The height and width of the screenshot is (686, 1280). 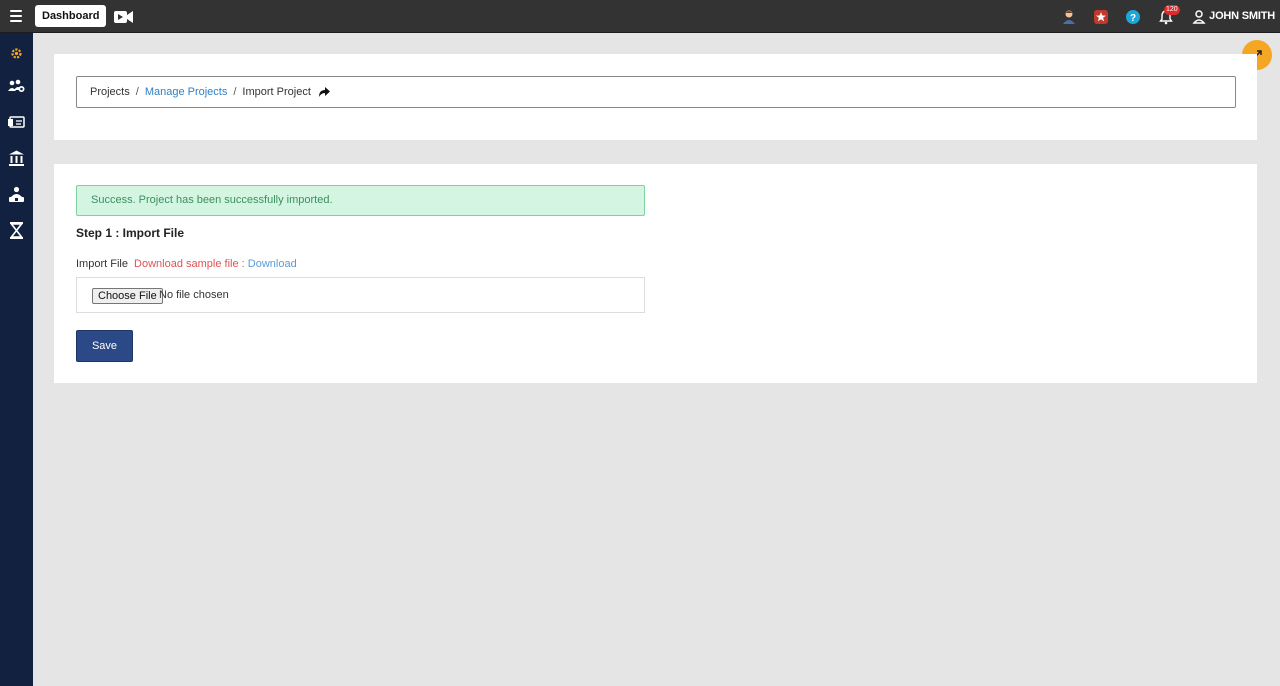 I want to click on bank-icon, so click(x=16, y=158).